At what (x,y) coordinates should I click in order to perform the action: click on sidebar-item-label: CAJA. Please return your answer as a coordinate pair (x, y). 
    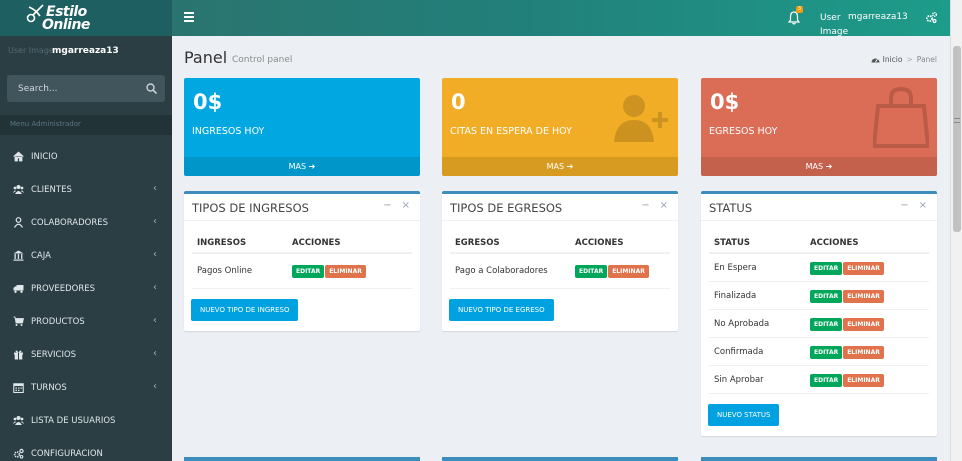
    Looking at the image, I should click on (41, 256).